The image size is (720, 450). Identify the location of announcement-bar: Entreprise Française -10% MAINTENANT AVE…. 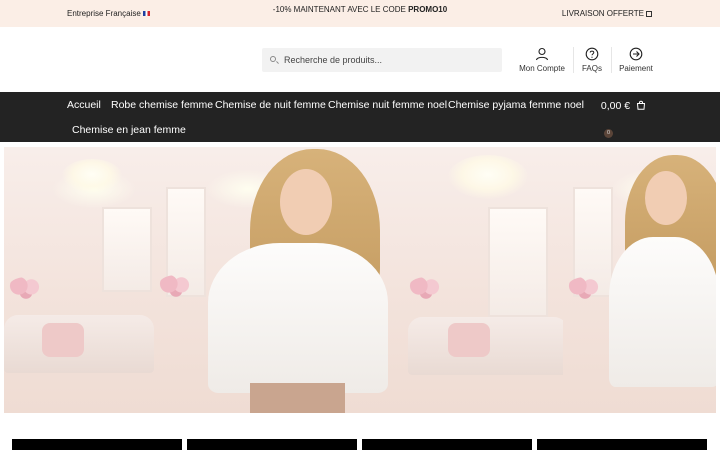
(360, 13).